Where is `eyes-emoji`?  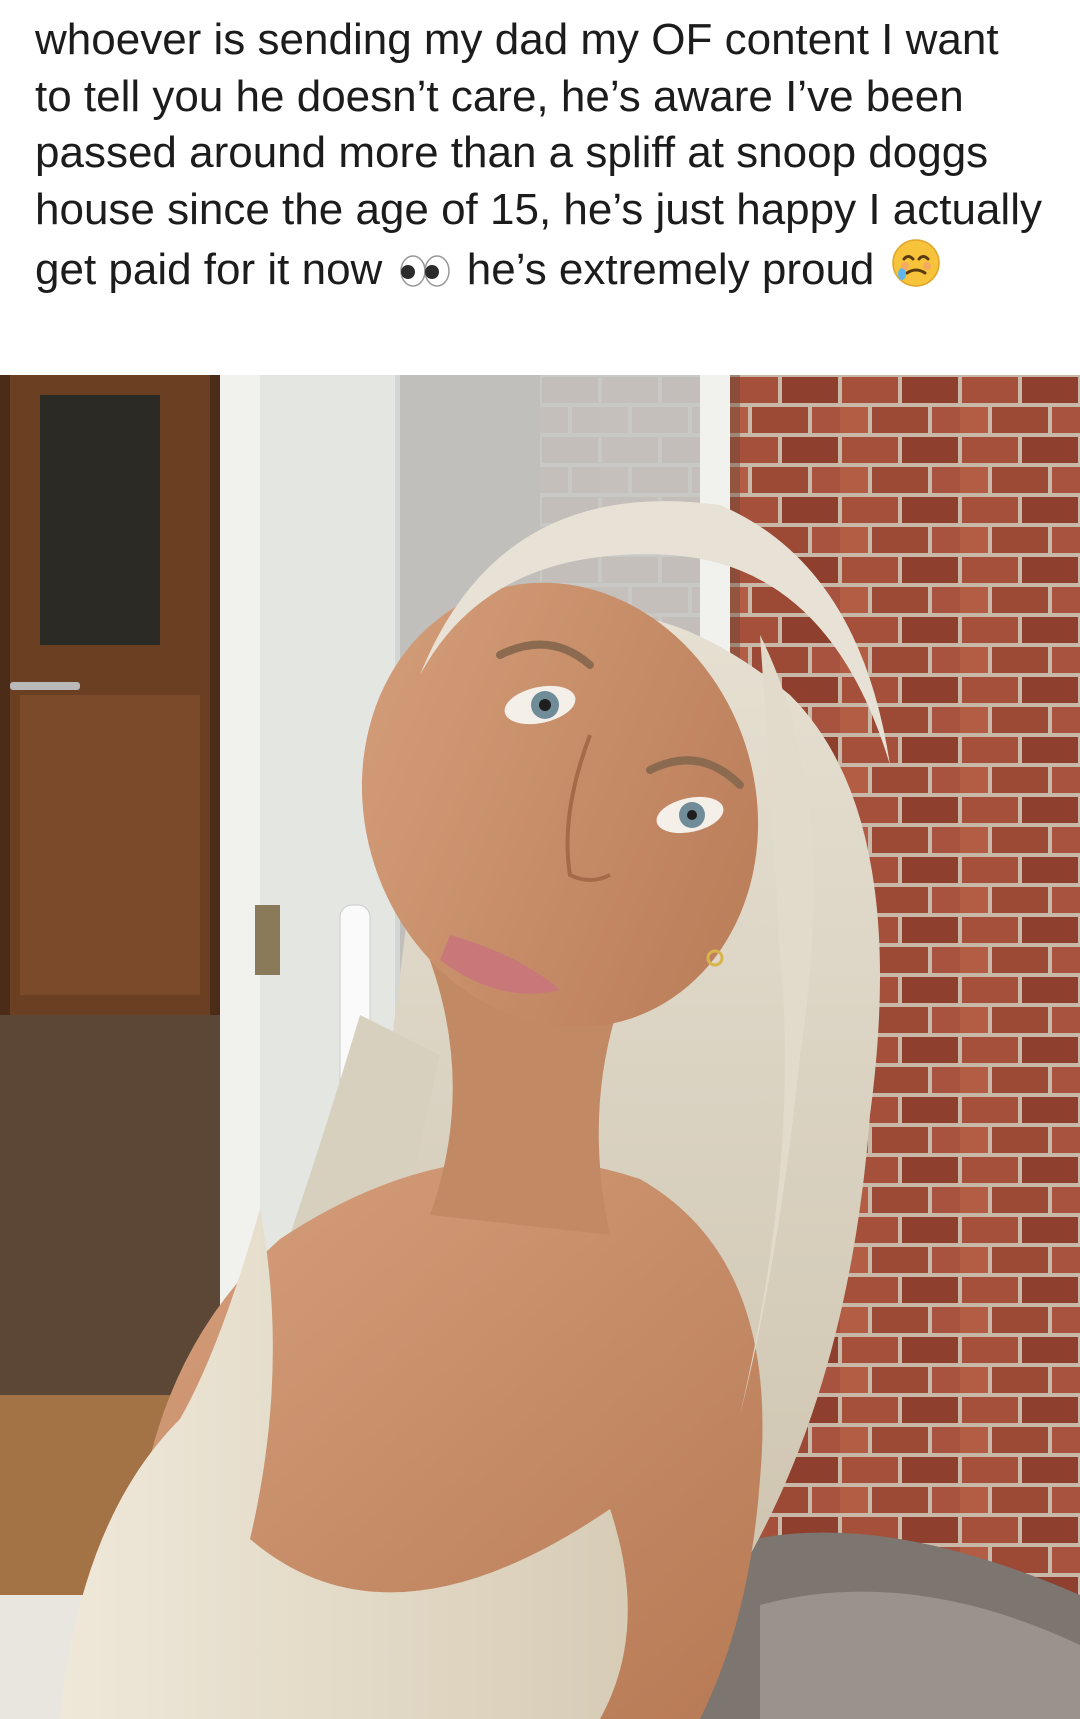
eyes-emoji is located at coordinates (425, 274).